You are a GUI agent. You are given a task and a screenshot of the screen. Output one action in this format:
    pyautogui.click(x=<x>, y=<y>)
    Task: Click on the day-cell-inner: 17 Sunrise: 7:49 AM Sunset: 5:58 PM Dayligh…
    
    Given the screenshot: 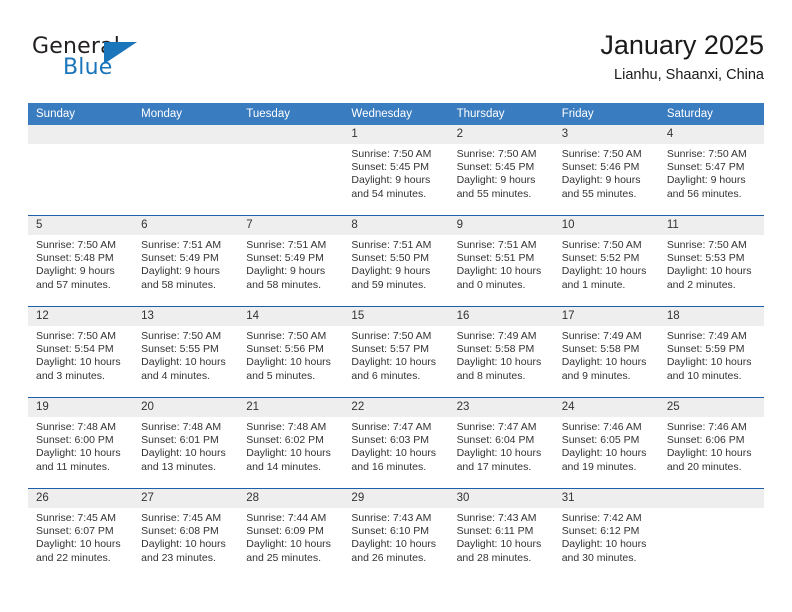 What is the action you would take?
    pyautogui.click(x=606, y=352)
    